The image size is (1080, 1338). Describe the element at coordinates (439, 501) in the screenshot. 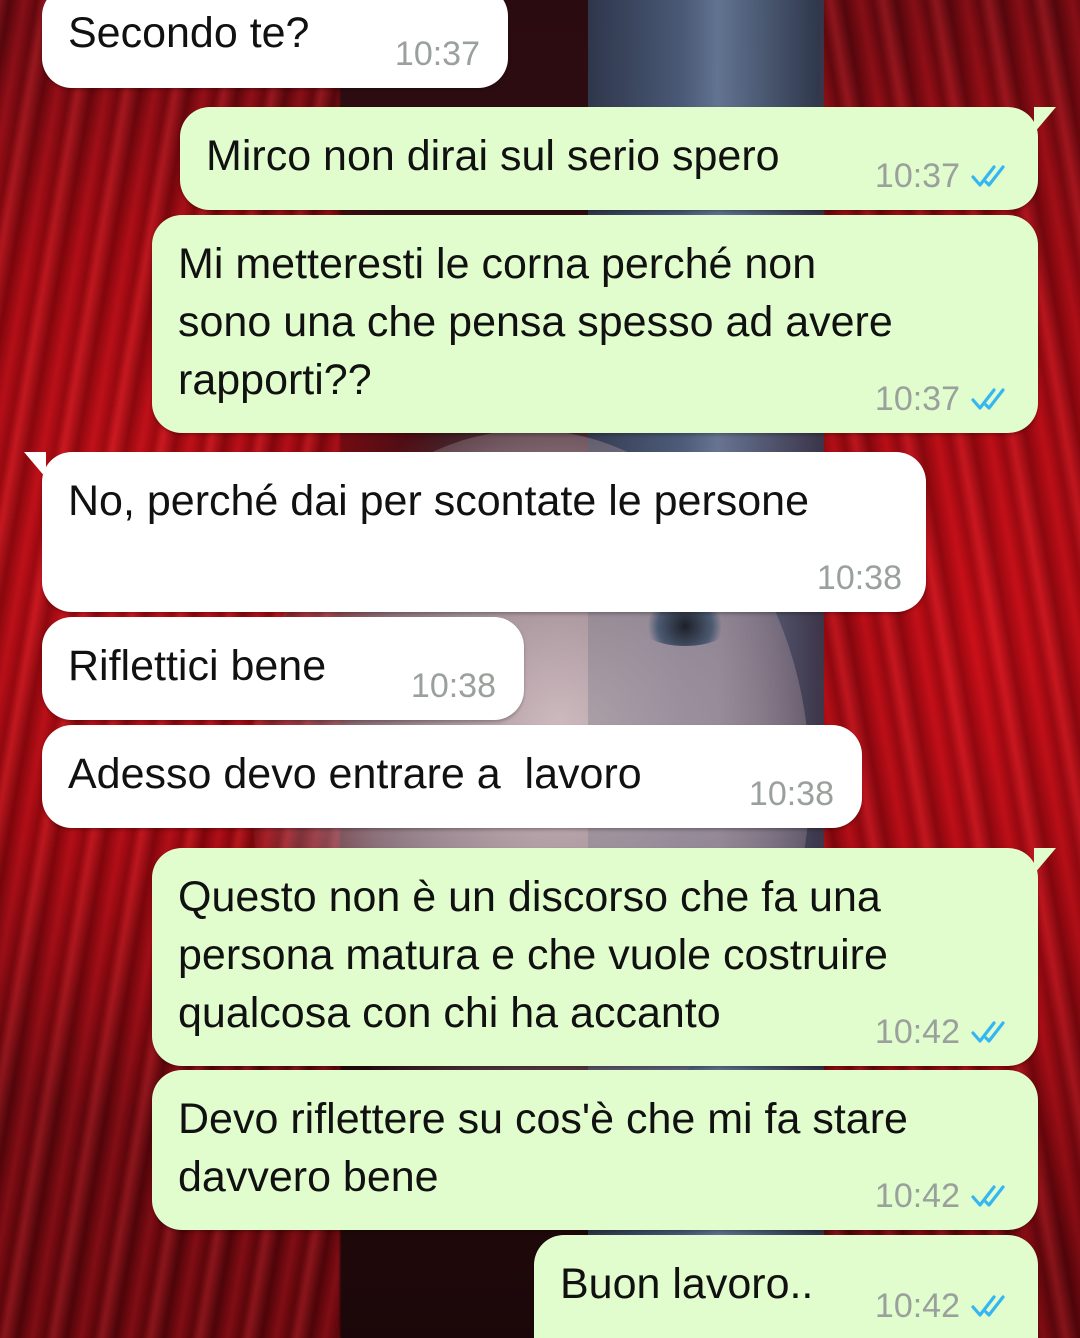

I see `message-text: No, perché dai per scontate le persone` at that location.